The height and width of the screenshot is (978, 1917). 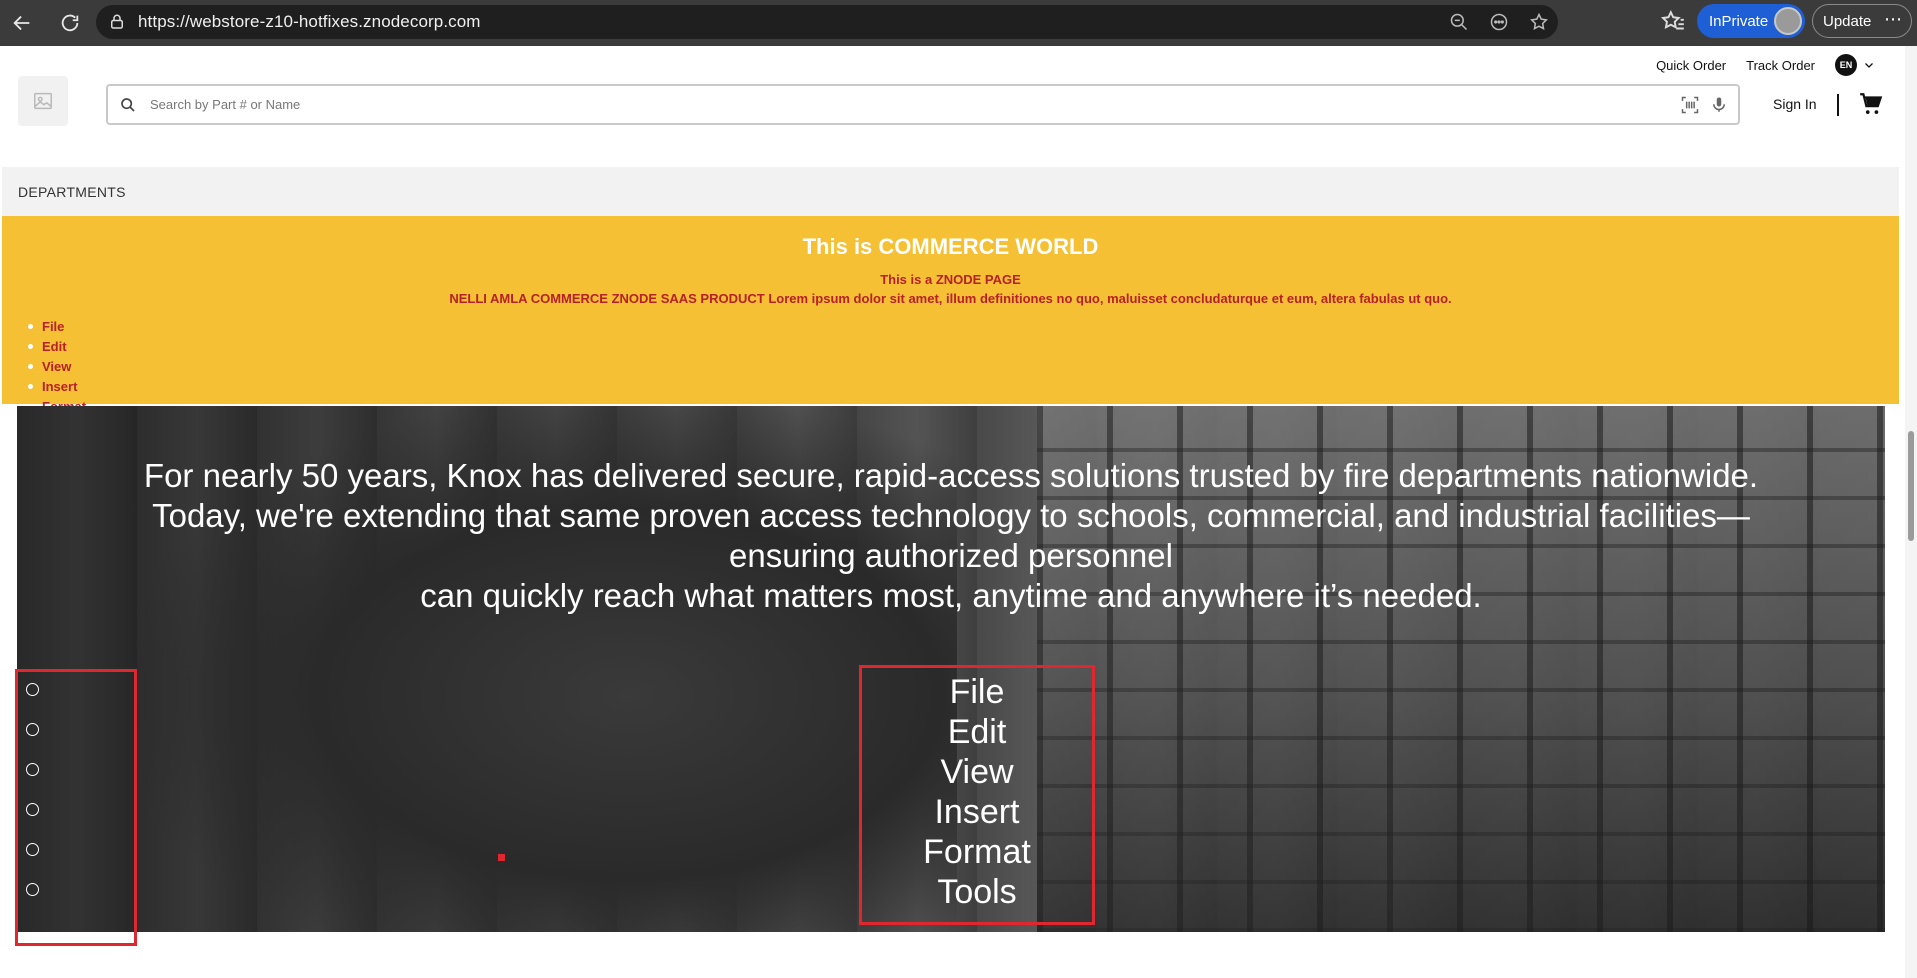 What do you see at coordinates (1869, 65) in the screenshot?
I see `chevron-down-icon` at bounding box center [1869, 65].